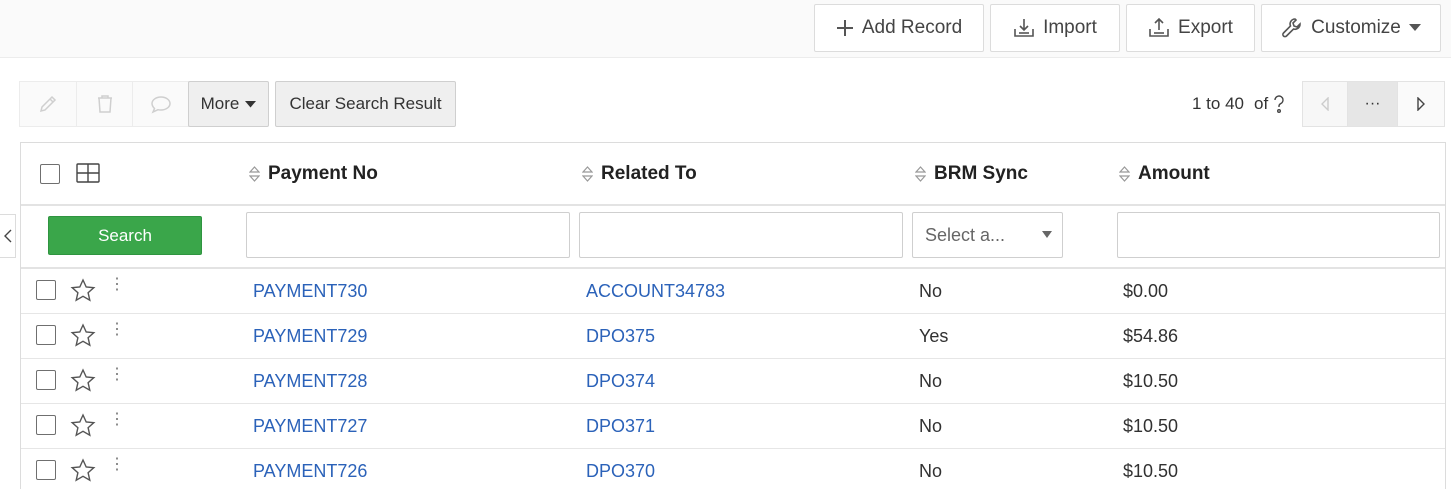  I want to click on export-label: Export, so click(1205, 27).